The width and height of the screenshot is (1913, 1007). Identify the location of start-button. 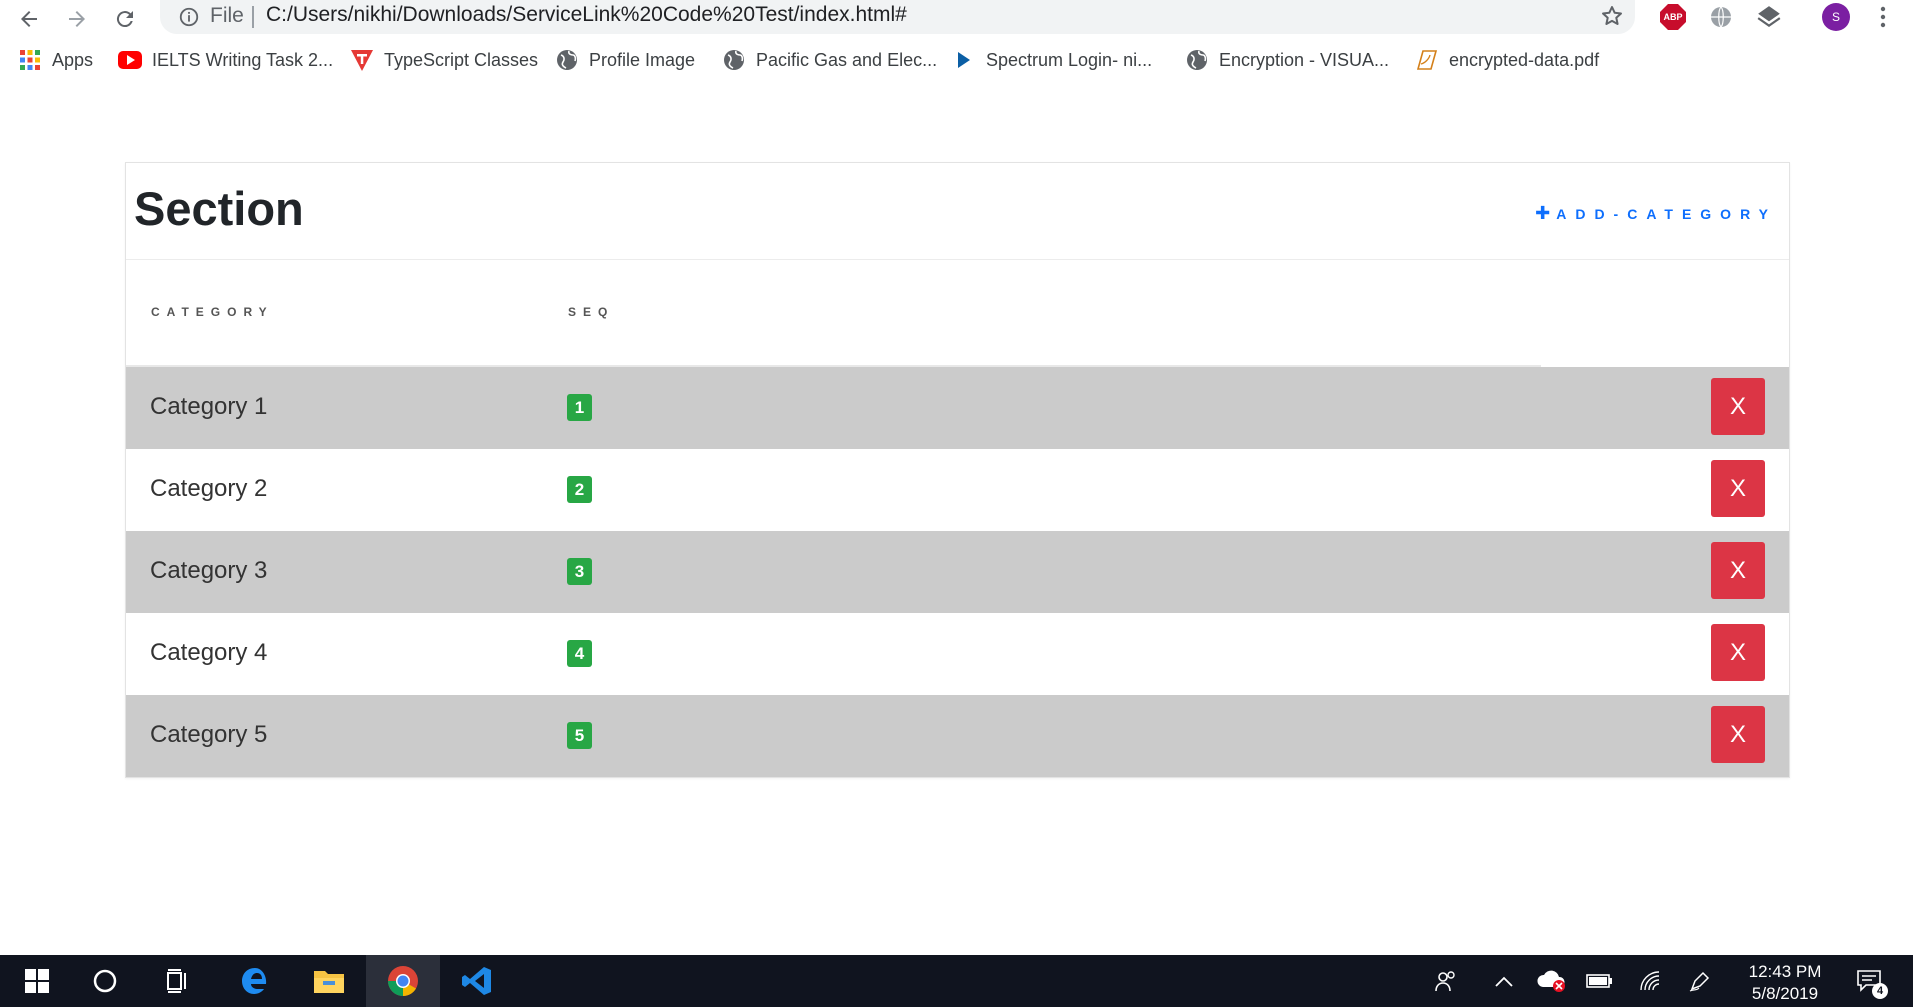
(37, 981).